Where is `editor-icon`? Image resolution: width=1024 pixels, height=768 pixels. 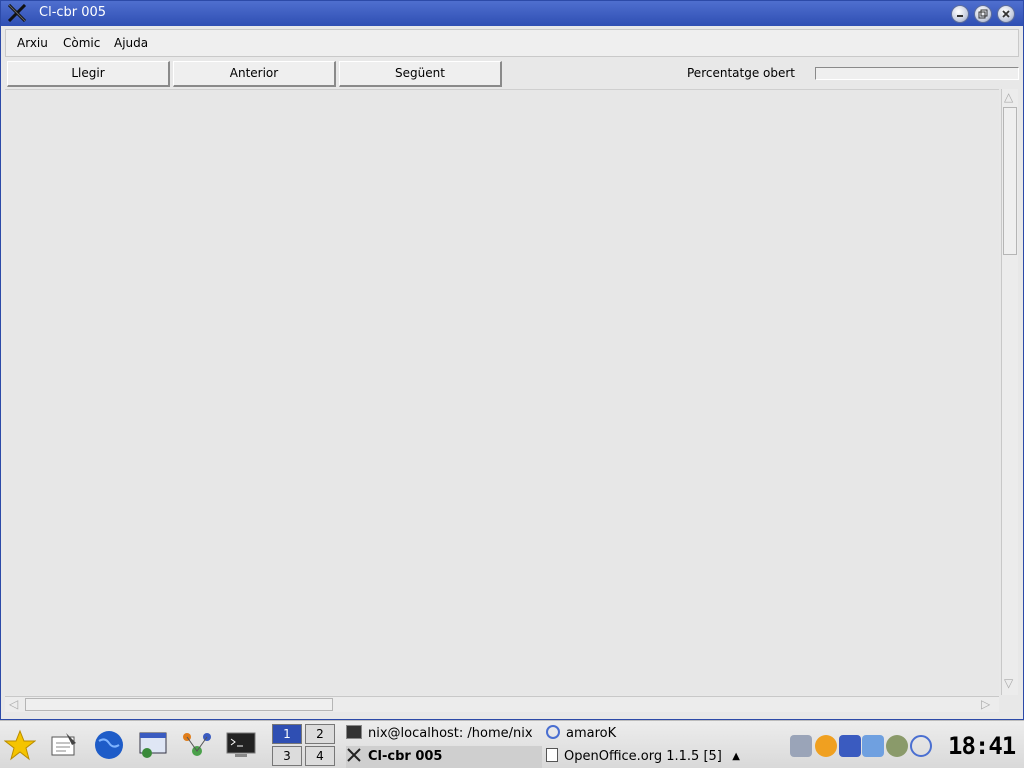
editor-icon is located at coordinates (64, 745).